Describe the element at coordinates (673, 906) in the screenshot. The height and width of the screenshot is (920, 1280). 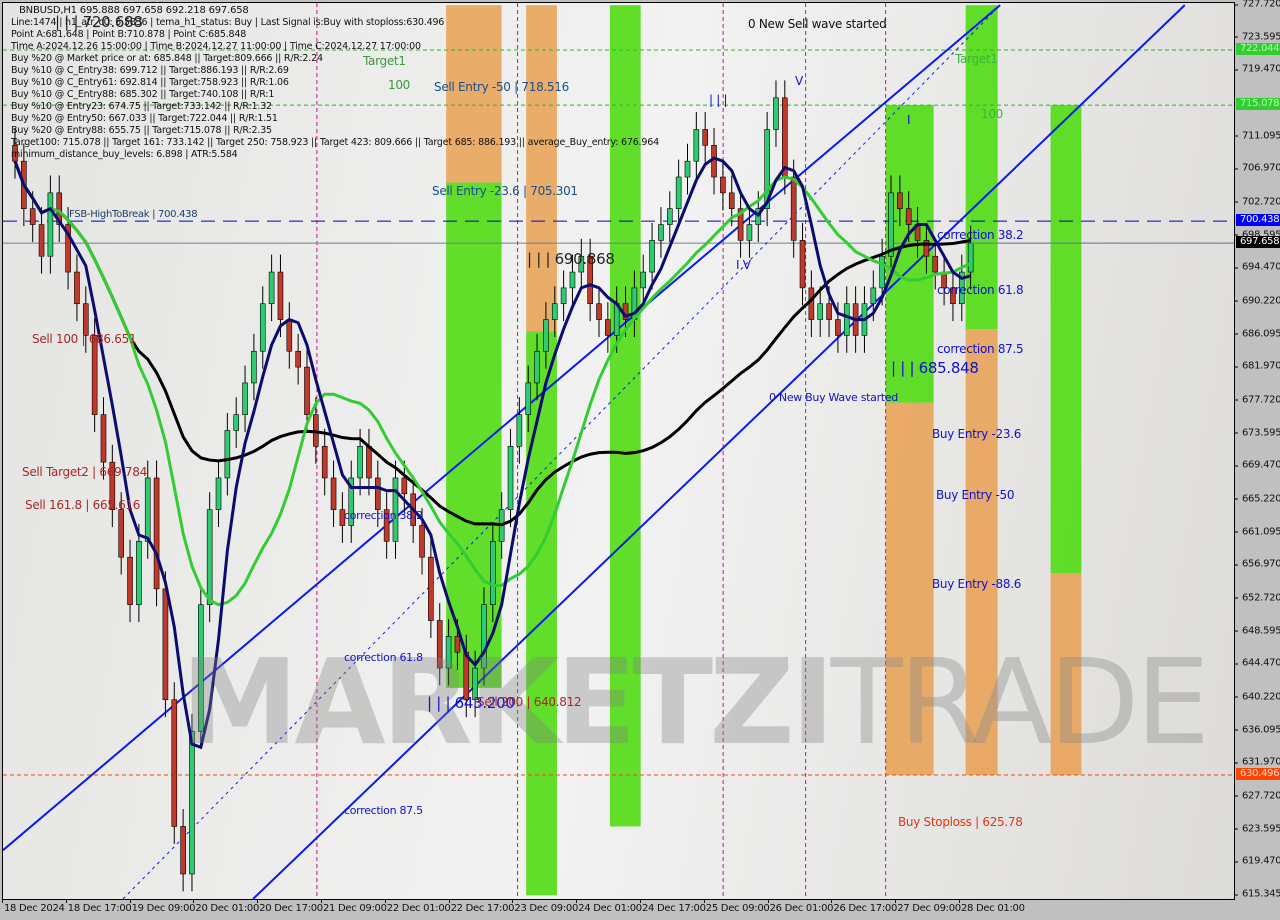
I see `x-tick-label: 24 Dec 17:00` at that location.